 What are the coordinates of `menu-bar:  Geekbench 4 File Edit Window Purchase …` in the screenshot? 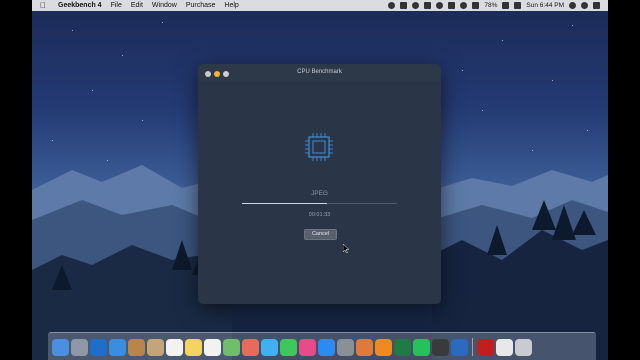 It's located at (320, 5).